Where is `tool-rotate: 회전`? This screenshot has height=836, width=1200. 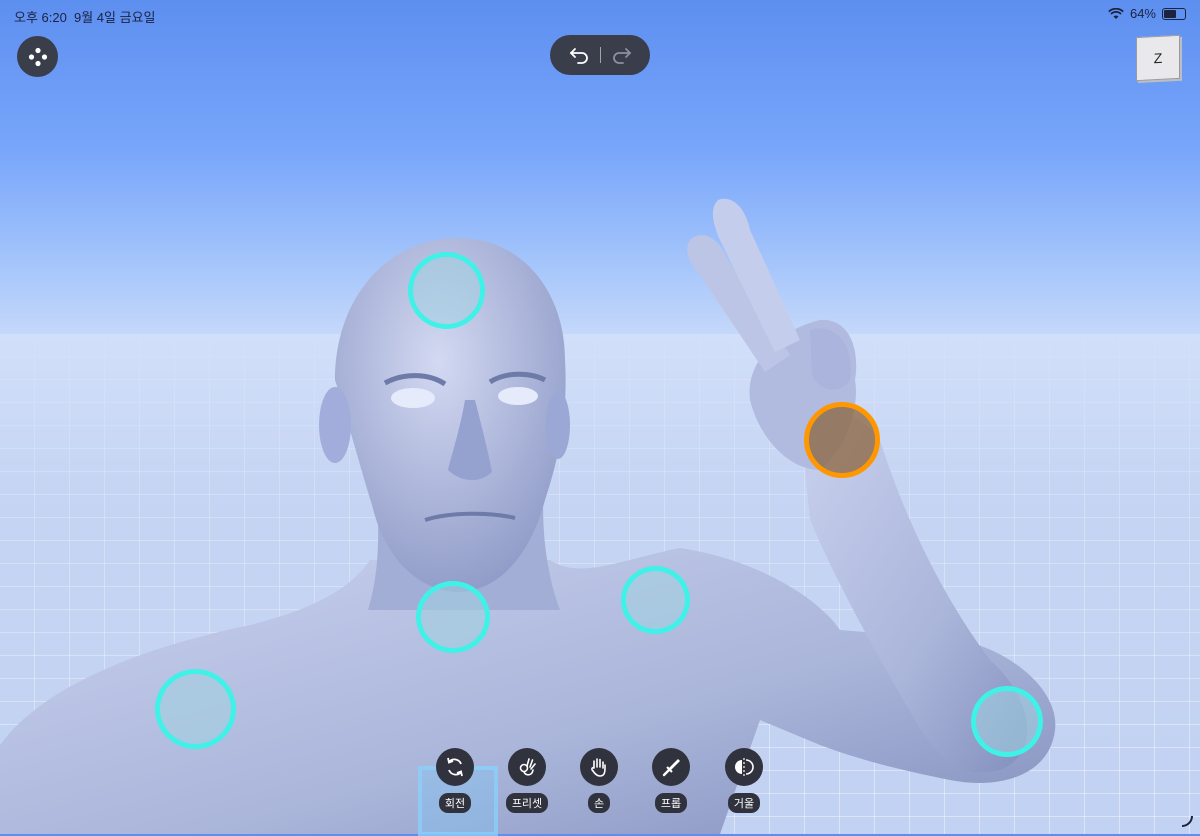 tool-rotate: 회전 is located at coordinates (455, 780).